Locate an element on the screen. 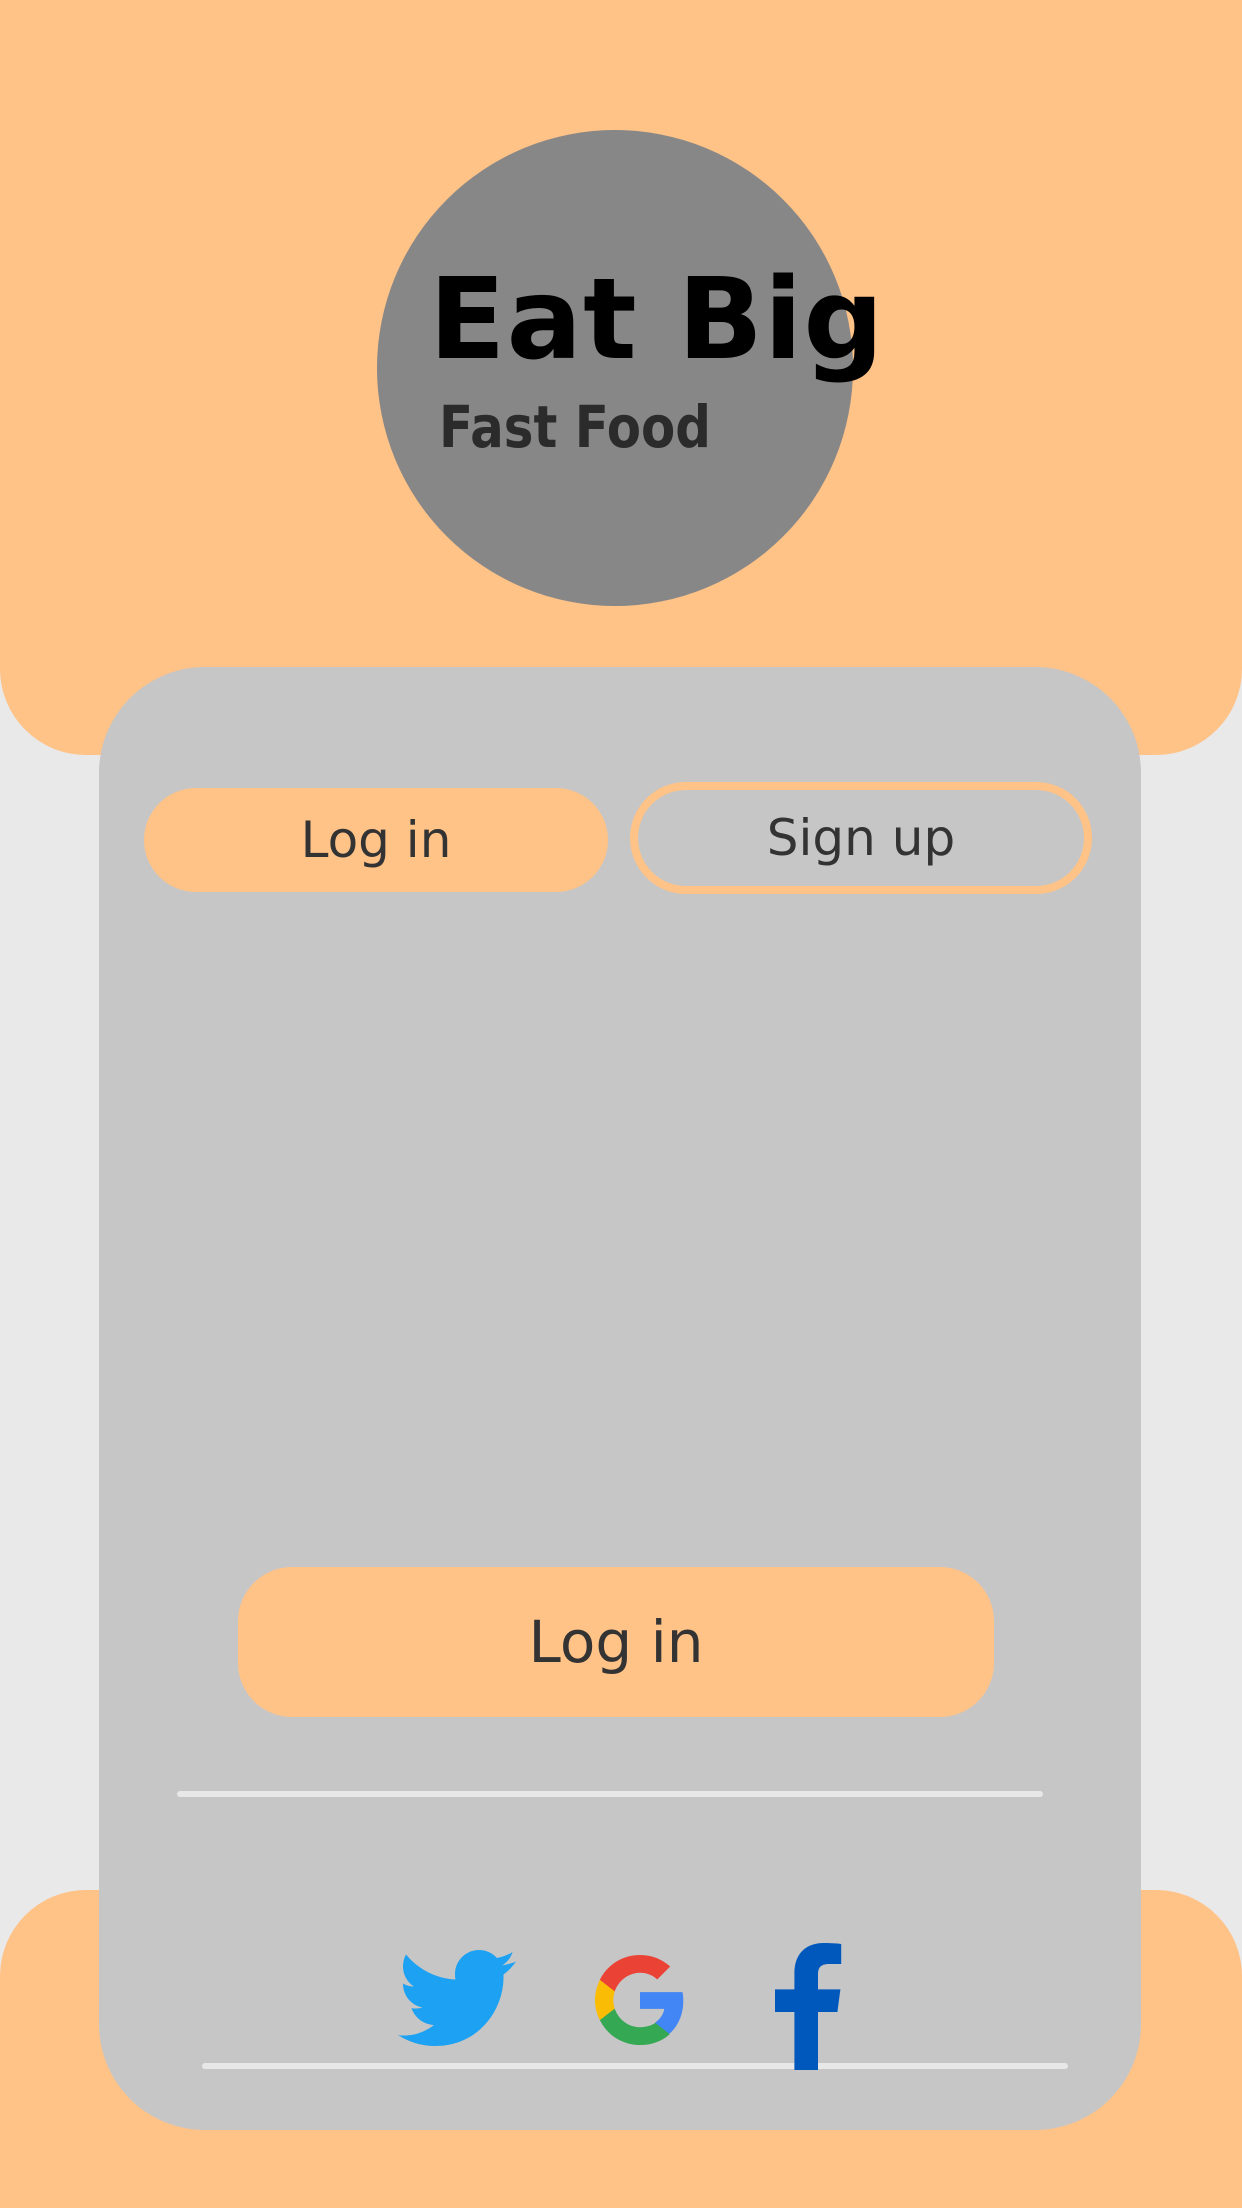 Image resolution: width=1242 pixels, height=2208 pixels. logo: Eat Big Fast Food is located at coordinates (631, 368).